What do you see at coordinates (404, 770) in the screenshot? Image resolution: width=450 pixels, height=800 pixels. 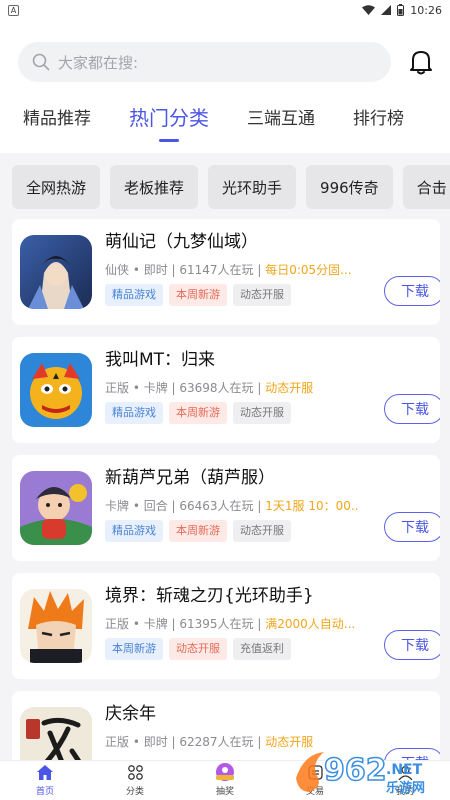 I see `watermark-suffix: .NET` at bounding box center [404, 770].